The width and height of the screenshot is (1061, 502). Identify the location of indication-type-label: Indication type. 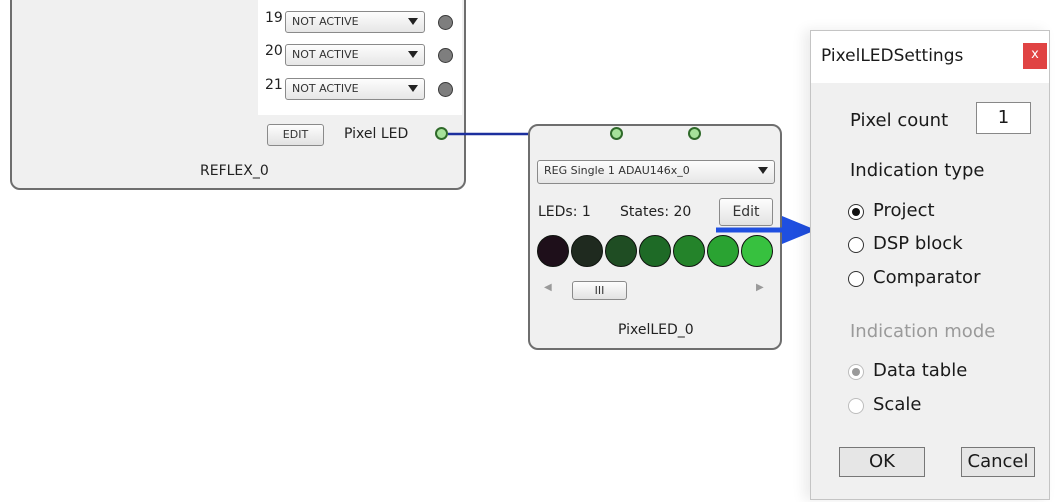
(917, 170).